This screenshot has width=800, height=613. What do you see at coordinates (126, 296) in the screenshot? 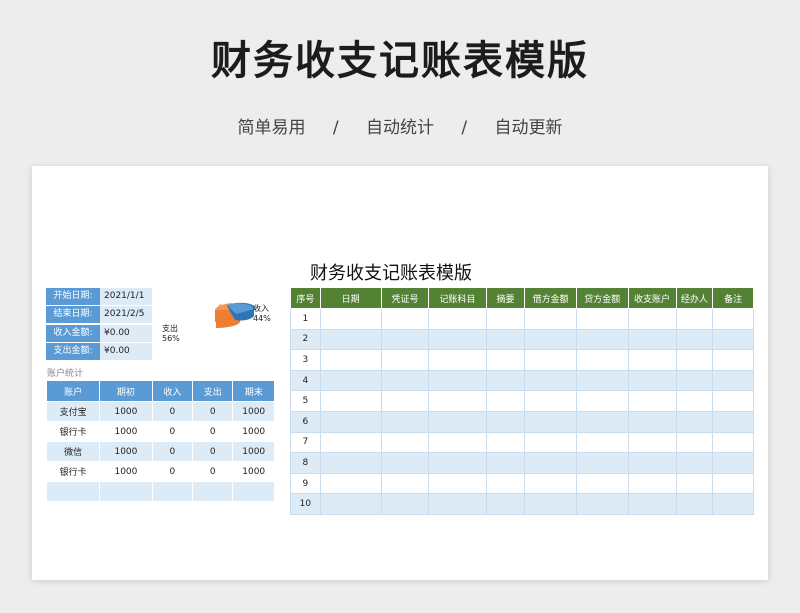
I see `start-date-value: 2021/1/1` at bounding box center [126, 296].